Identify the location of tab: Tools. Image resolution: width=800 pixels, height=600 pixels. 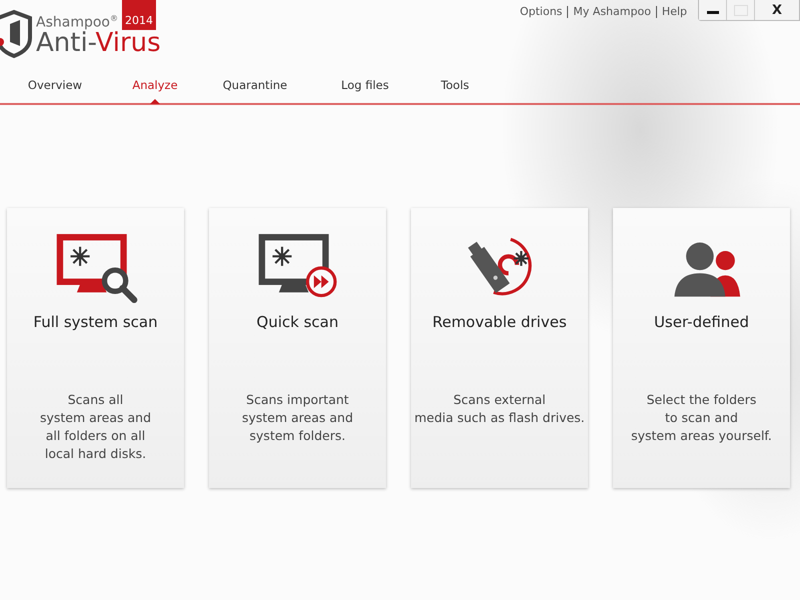
(455, 87).